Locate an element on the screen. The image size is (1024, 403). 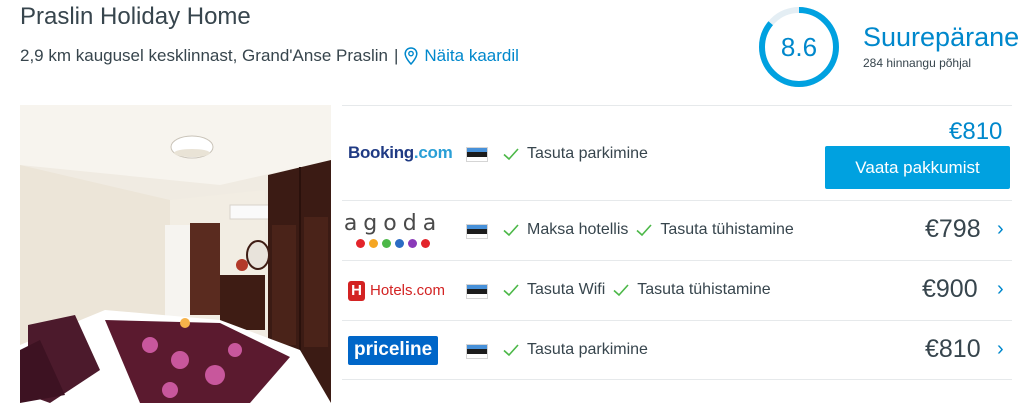
offer-features: Tasuta Wifi Tasuta tühistamine is located at coordinates (640, 290).